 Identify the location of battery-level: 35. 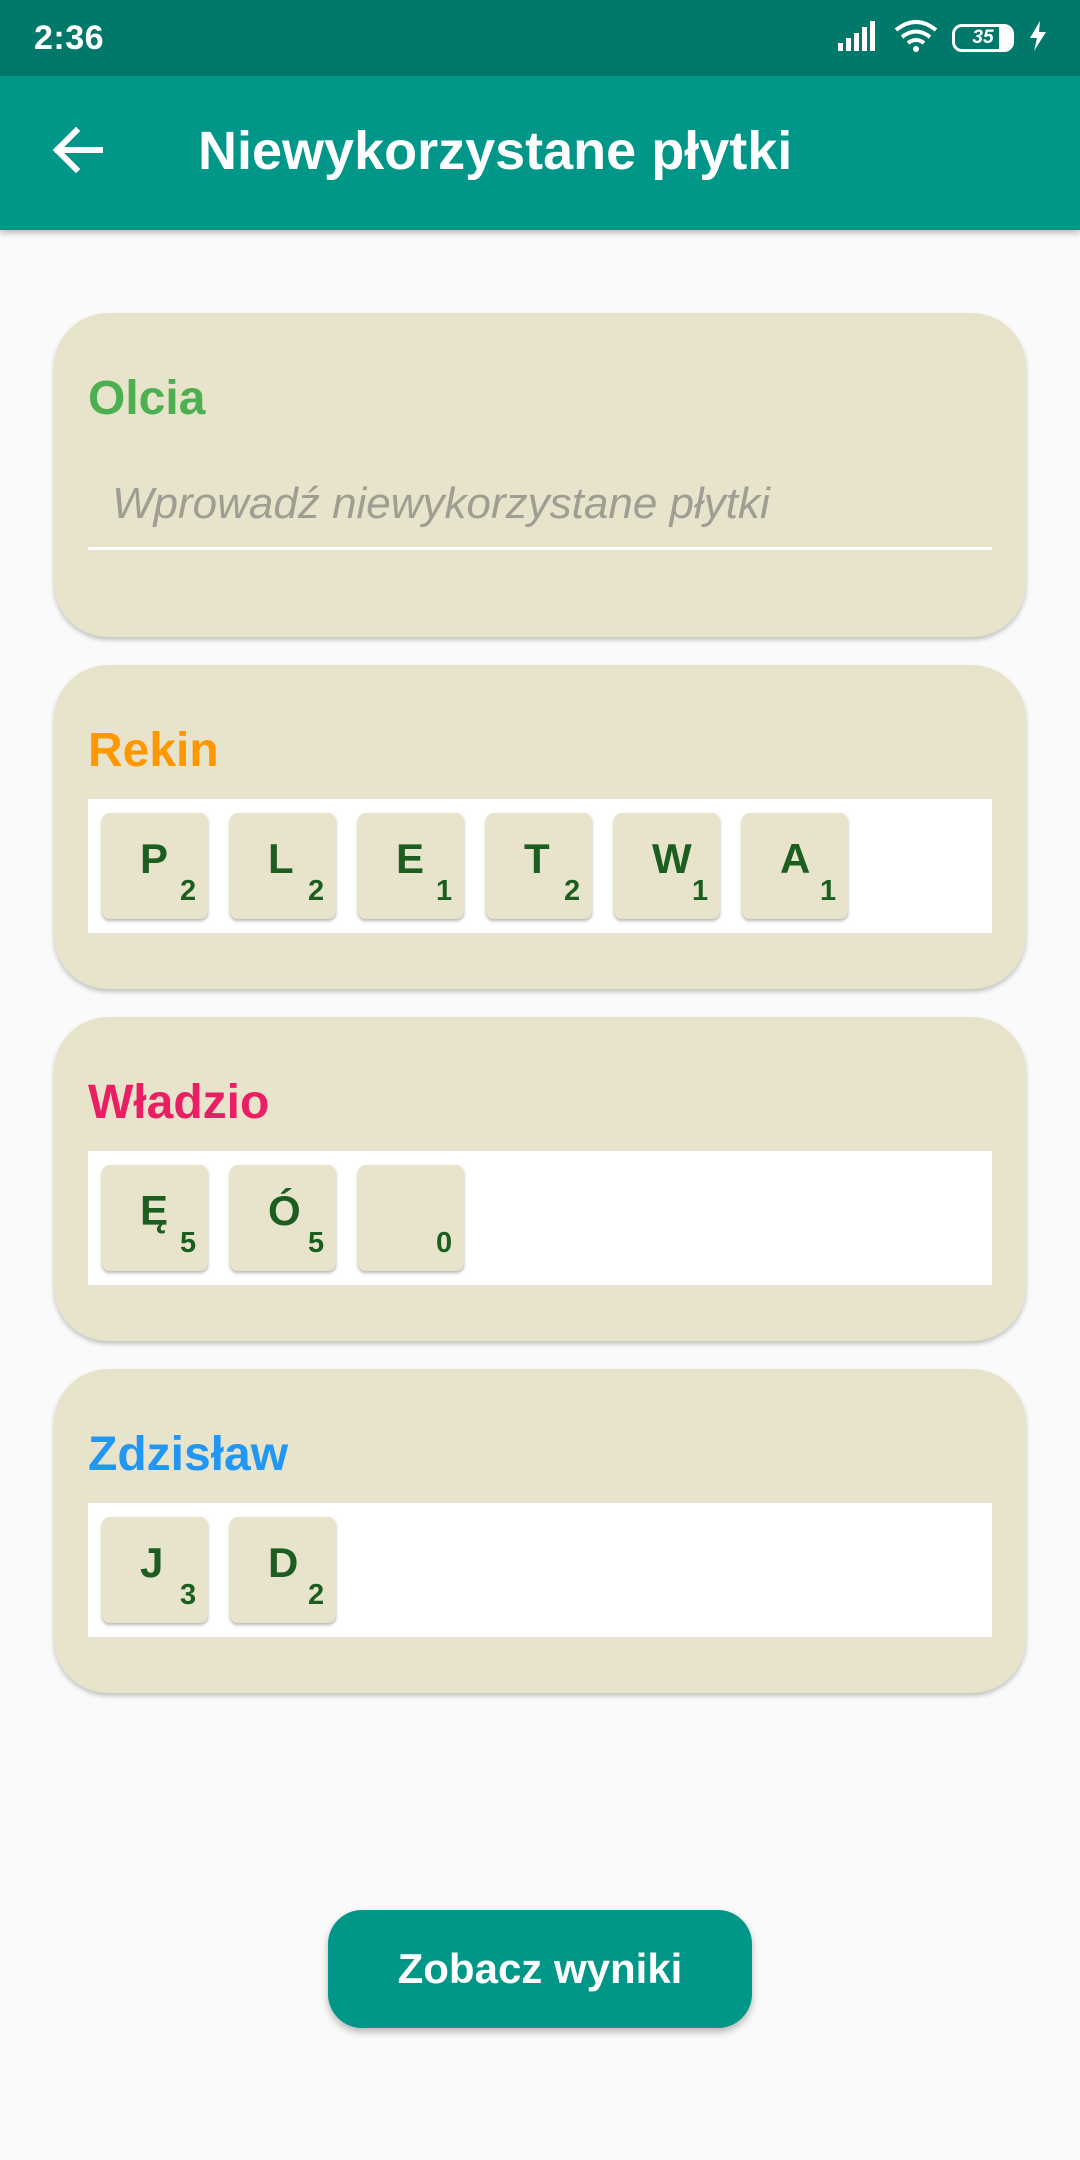
(983, 37).